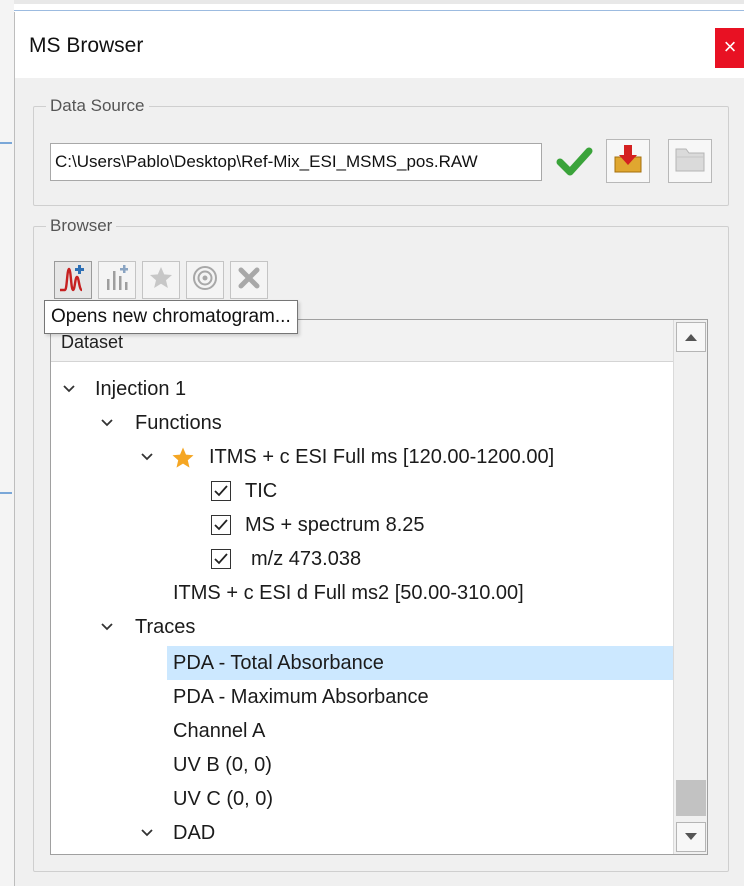 The image size is (744, 886). What do you see at coordinates (223, 799) in the screenshot?
I see `tree-node-label: UV C (0, 0)` at bounding box center [223, 799].